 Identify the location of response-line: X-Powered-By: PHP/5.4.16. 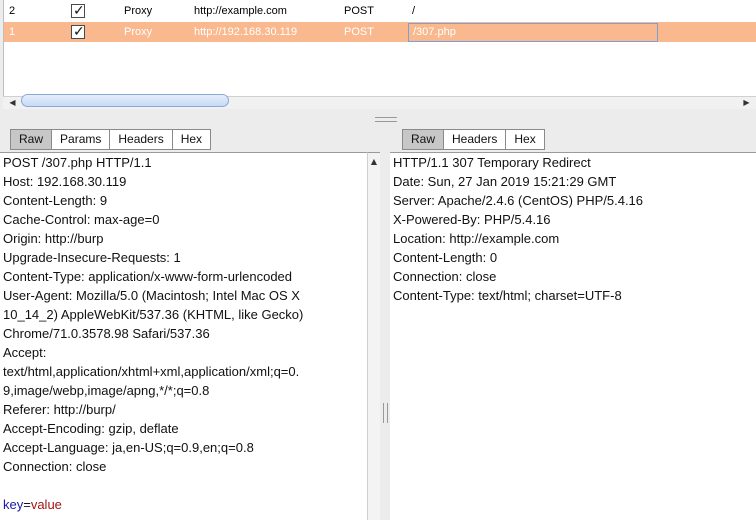
(472, 219).